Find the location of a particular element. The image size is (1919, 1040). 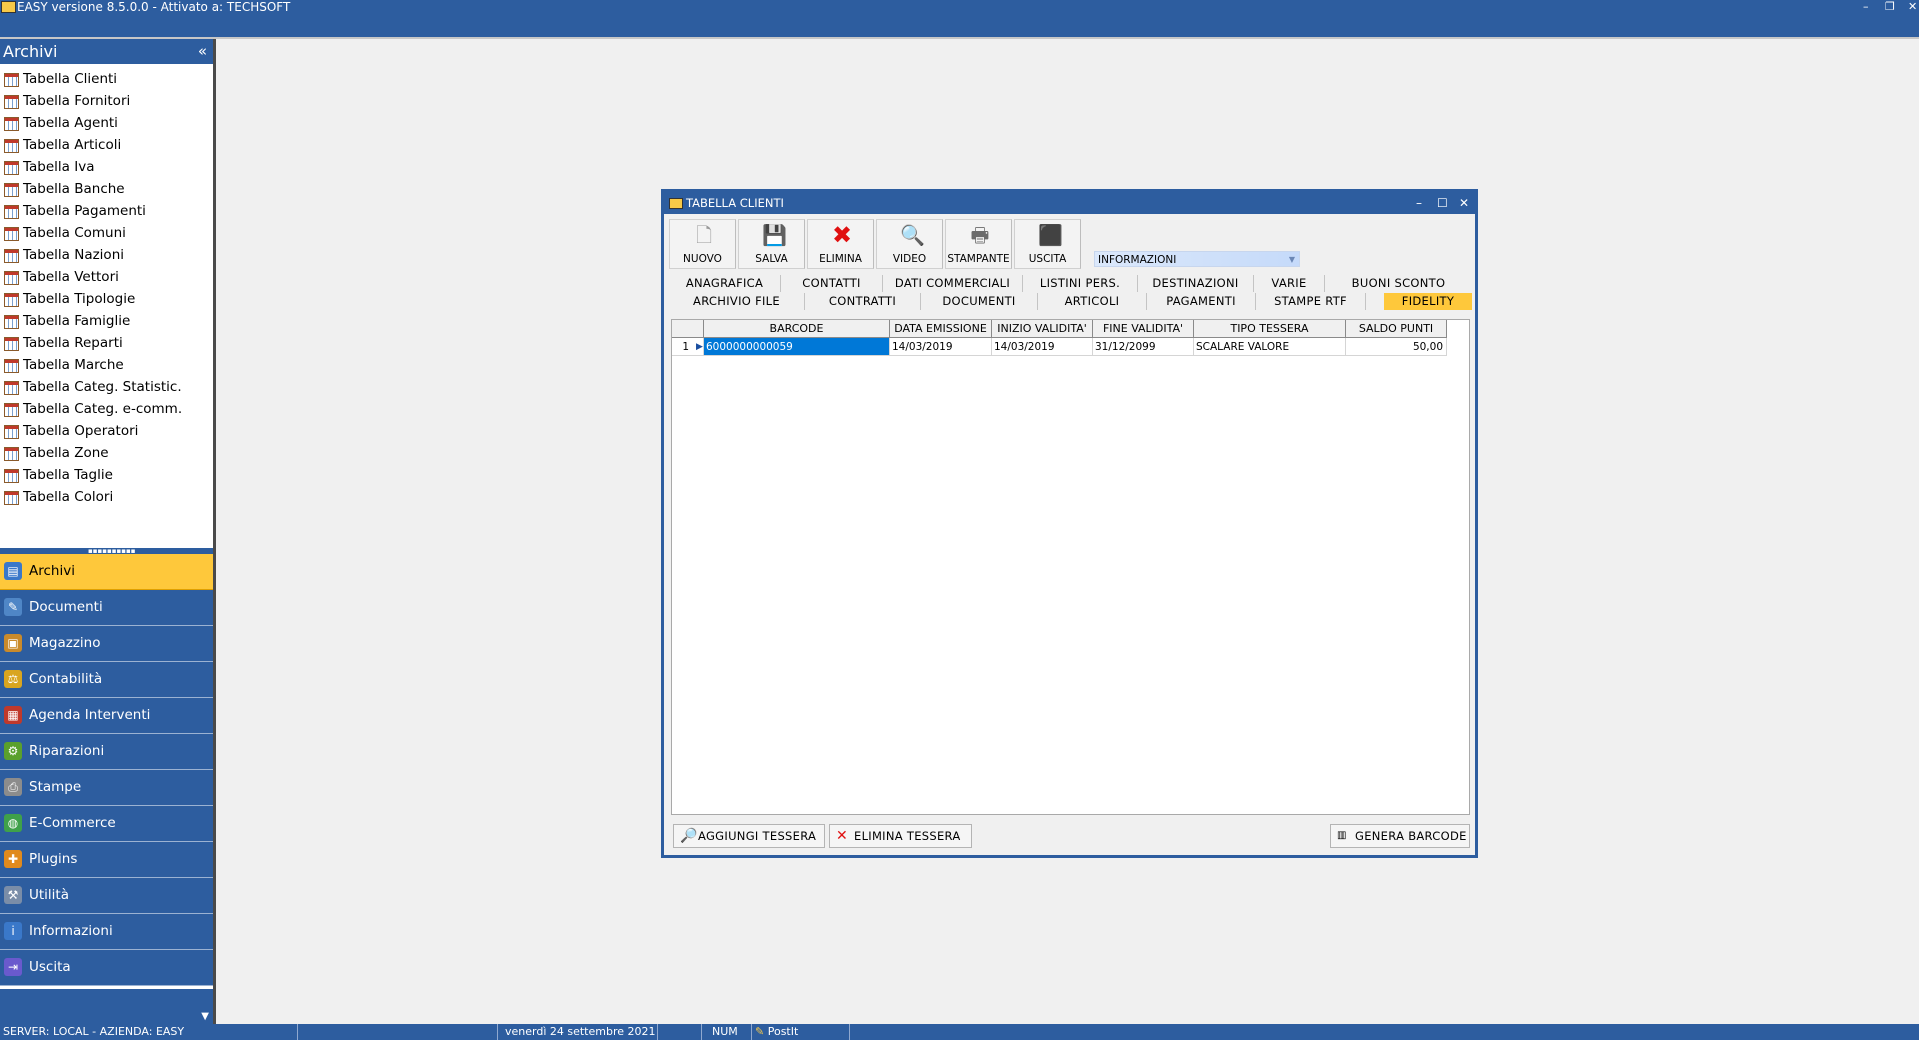

tab-dati-commerciali: DATI COMMERCIALI is located at coordinates (953, 283).